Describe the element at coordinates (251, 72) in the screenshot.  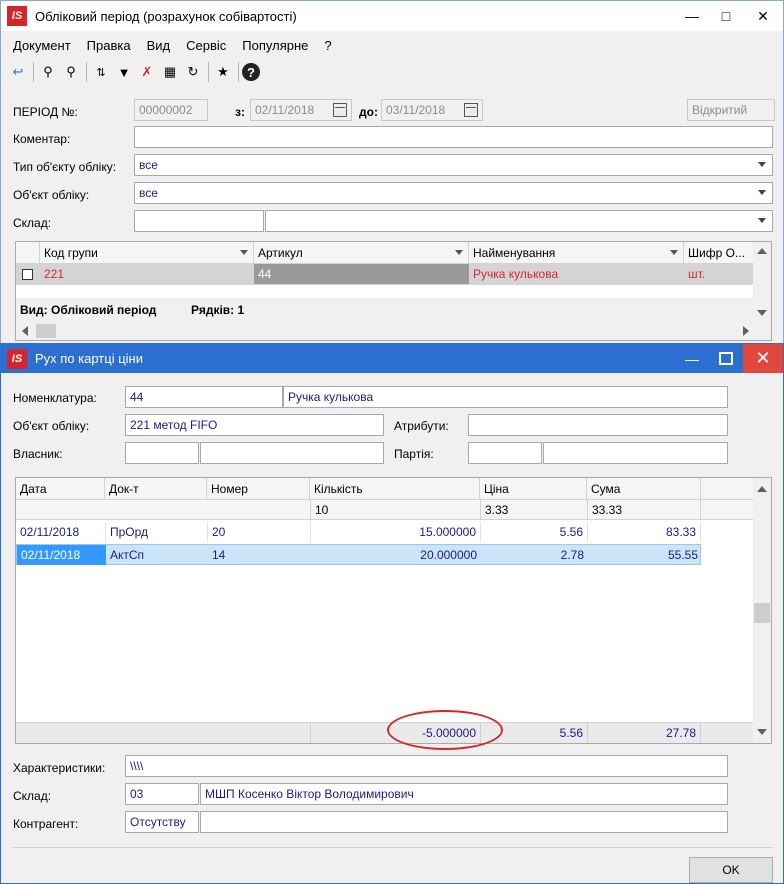
I see `help-icon: ?` at that location.